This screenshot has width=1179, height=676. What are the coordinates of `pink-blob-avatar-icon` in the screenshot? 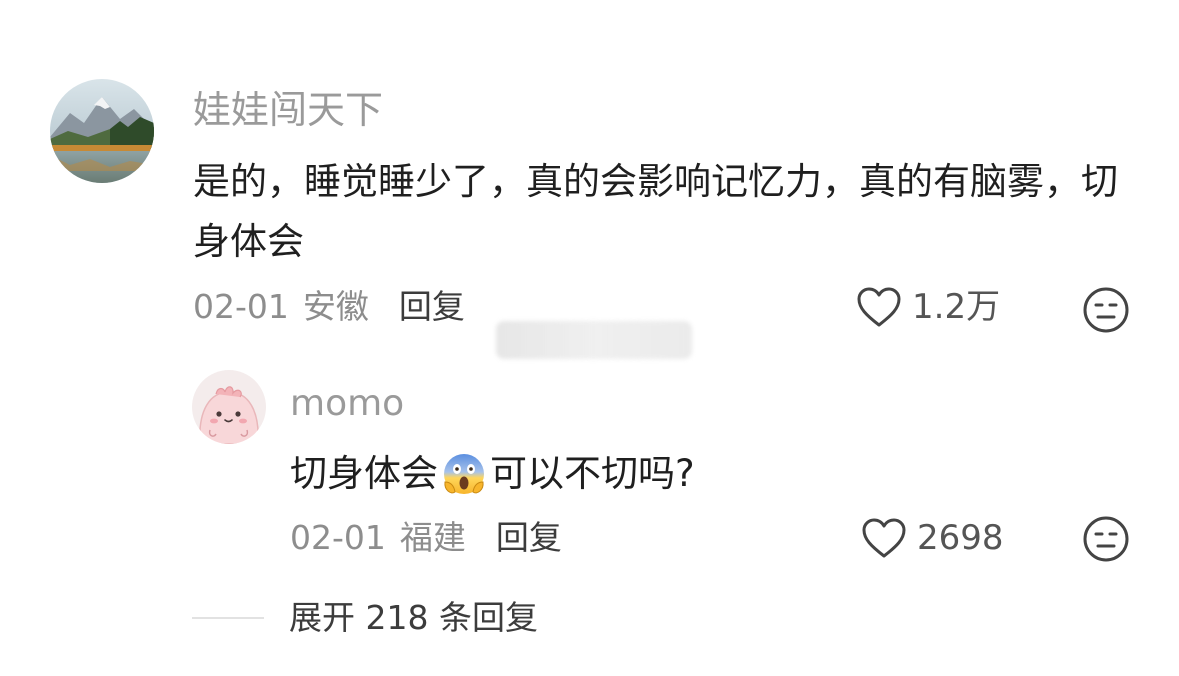 It's located at (229, 407).